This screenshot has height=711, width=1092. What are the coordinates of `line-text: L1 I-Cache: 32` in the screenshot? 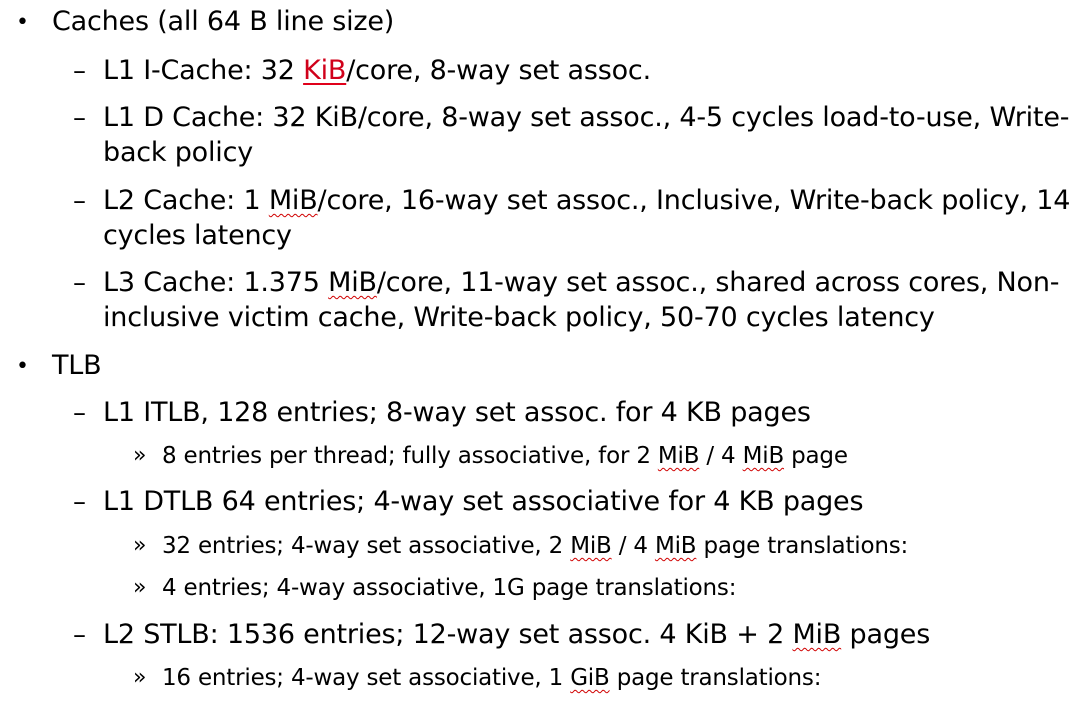 It's located at (203, 70).